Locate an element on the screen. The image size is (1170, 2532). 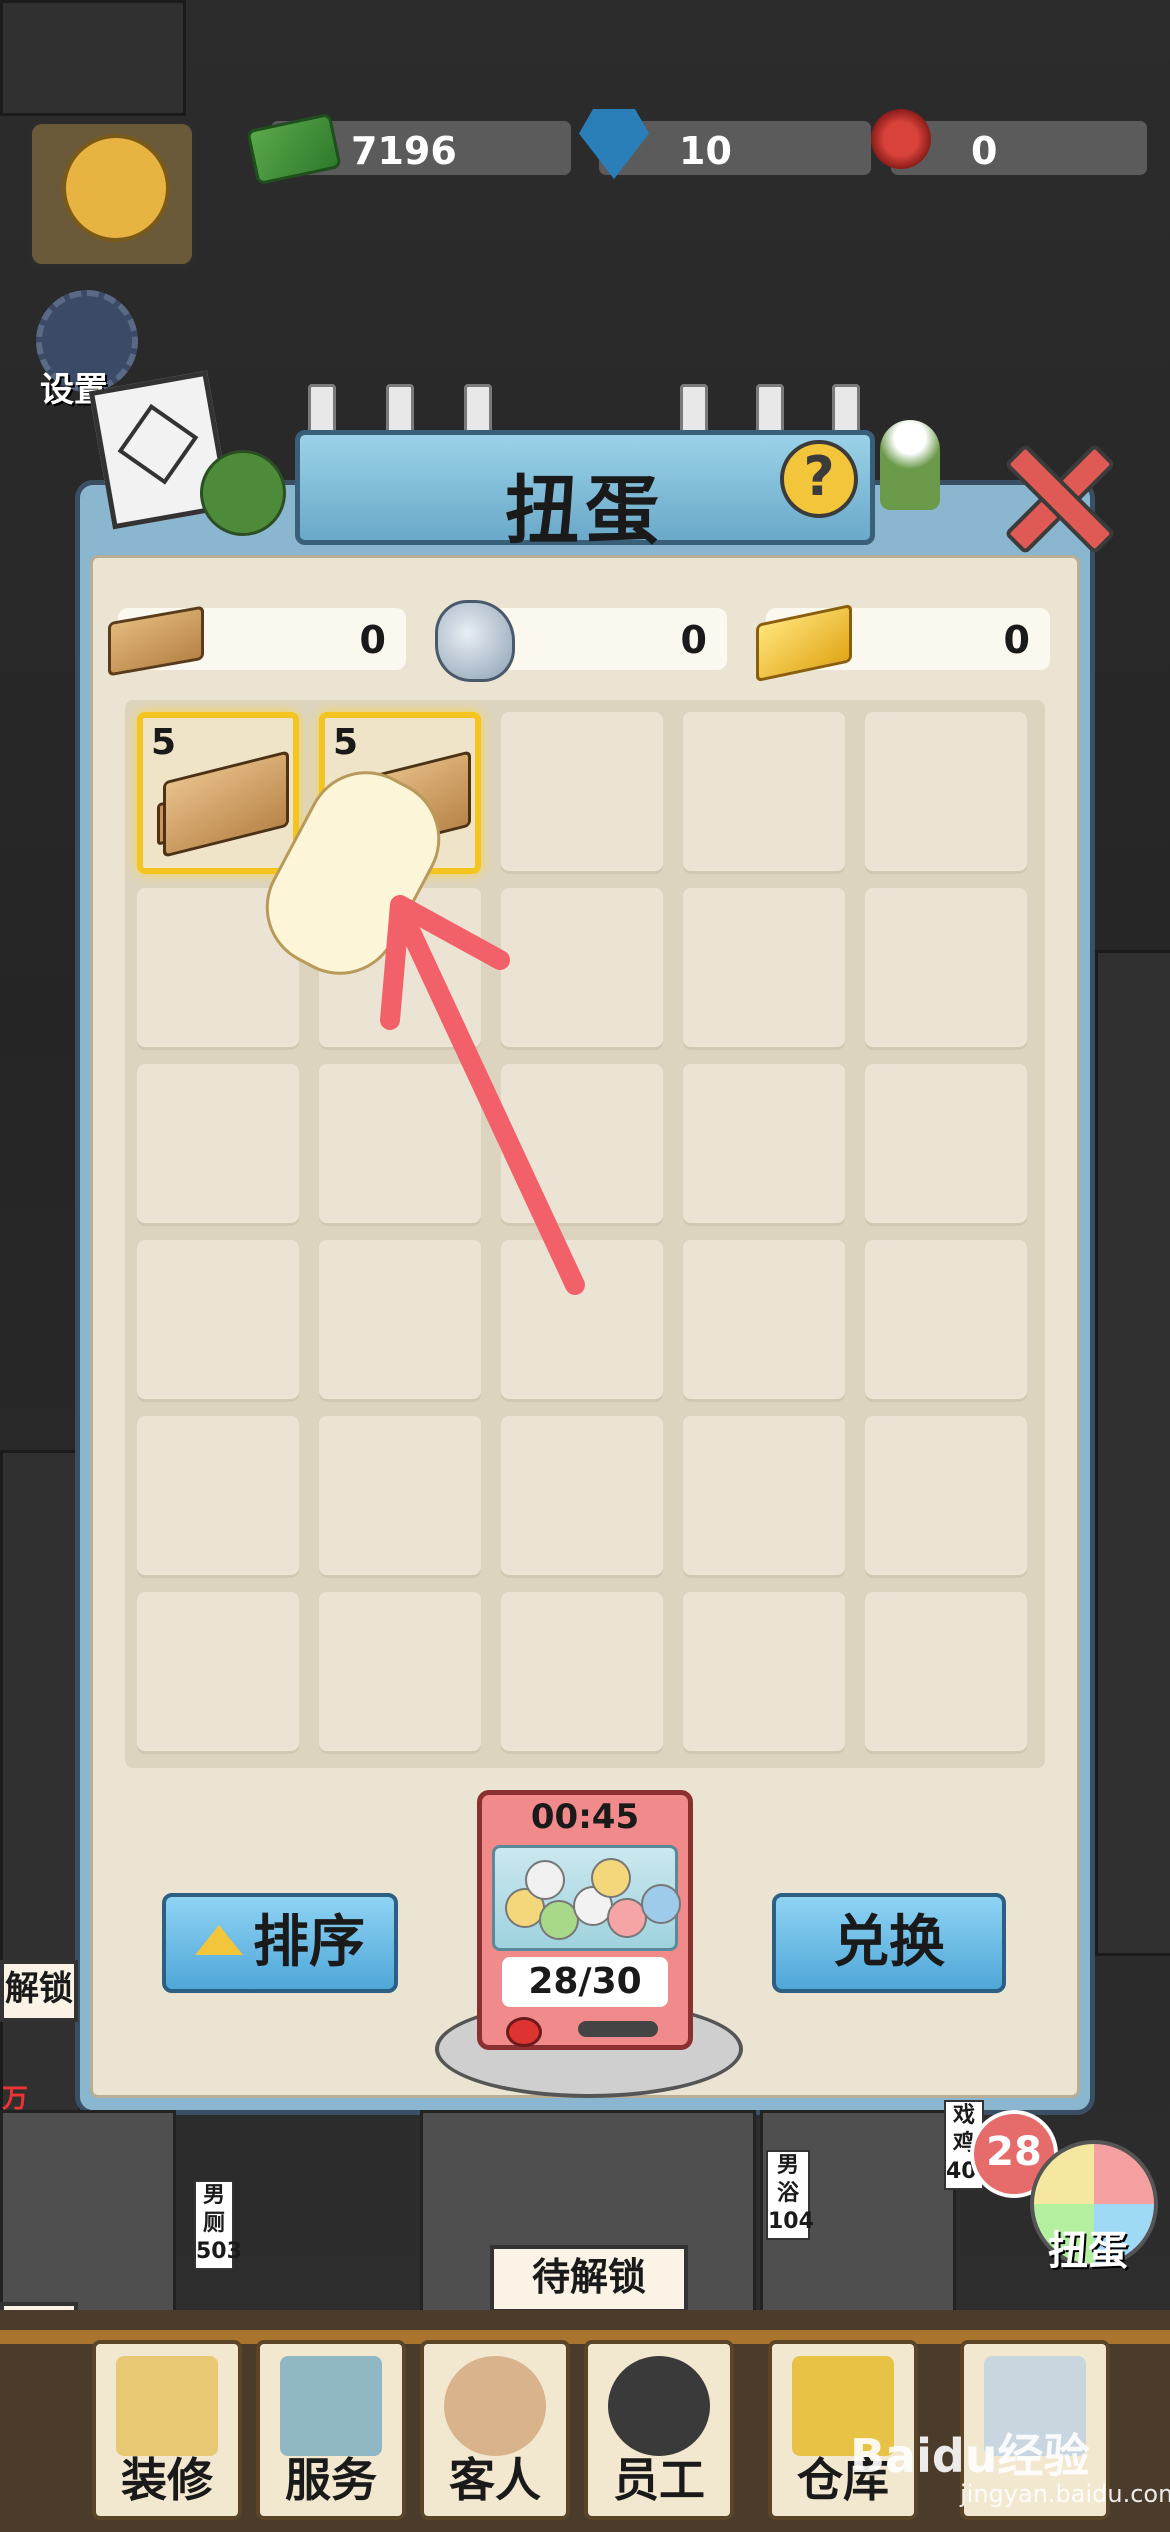
level-badge is located at coordinates (112, 194).